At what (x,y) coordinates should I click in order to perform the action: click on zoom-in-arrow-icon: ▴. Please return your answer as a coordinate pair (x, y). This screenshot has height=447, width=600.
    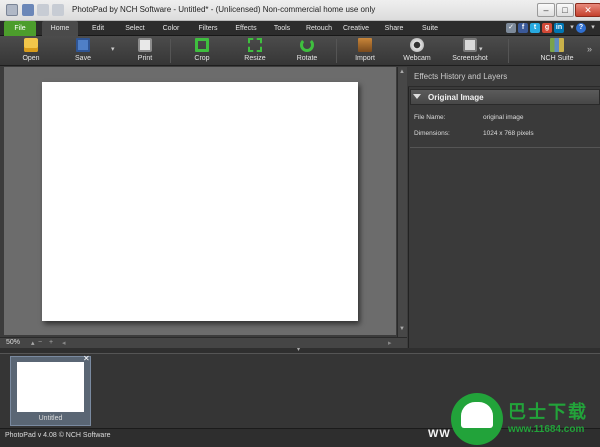
    Looking at the image, I should click on (33, 343).